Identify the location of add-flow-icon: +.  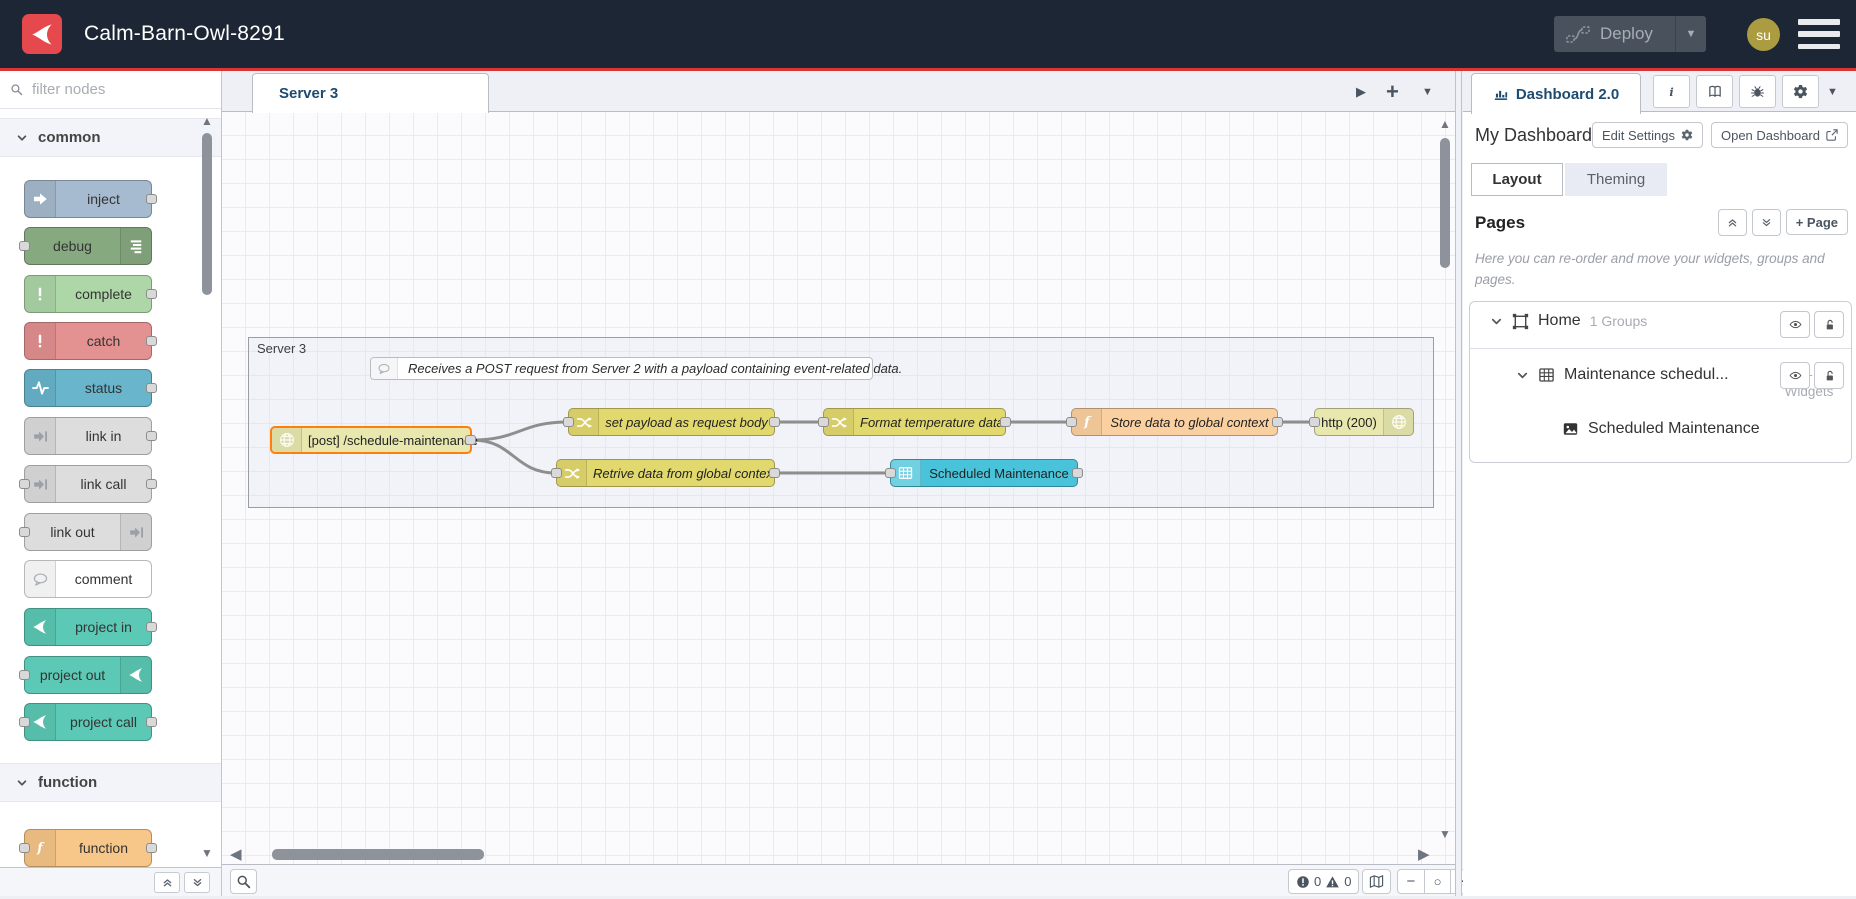
(1392, 91).